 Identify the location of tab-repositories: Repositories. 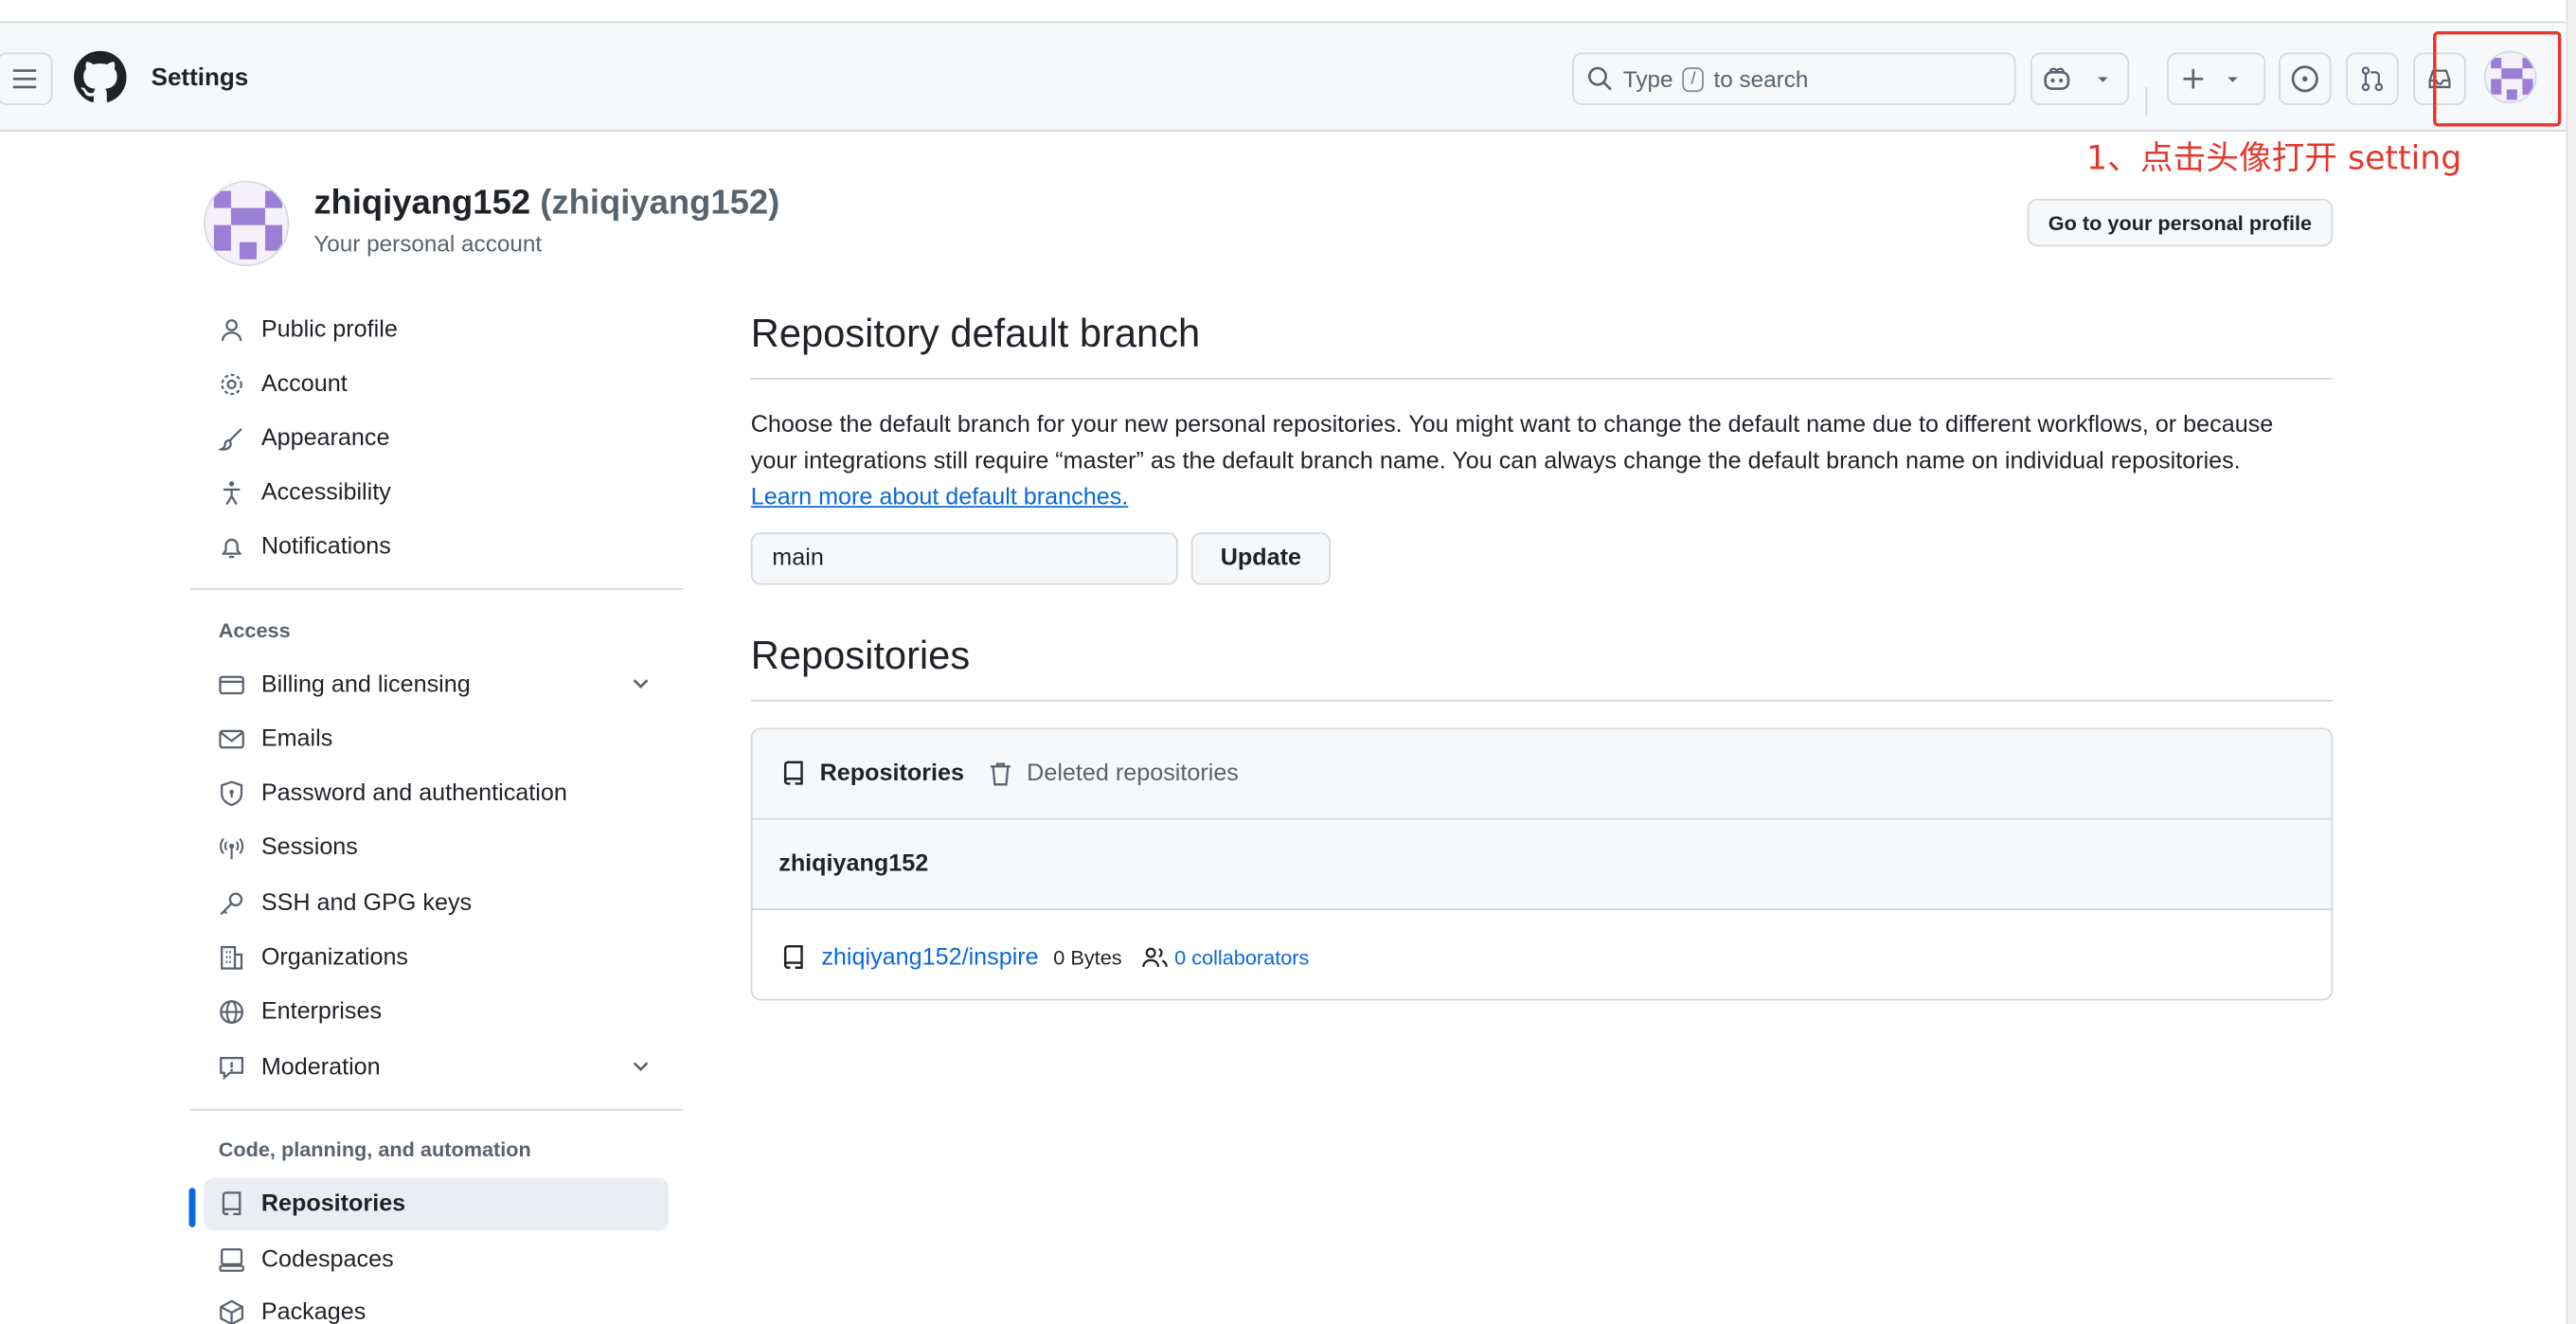
(872, 773).